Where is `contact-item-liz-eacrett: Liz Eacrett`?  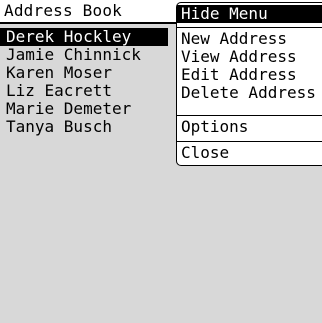 contact-item-liz-eacrett: Liz Eacrett is located at coordinates (90, 91).